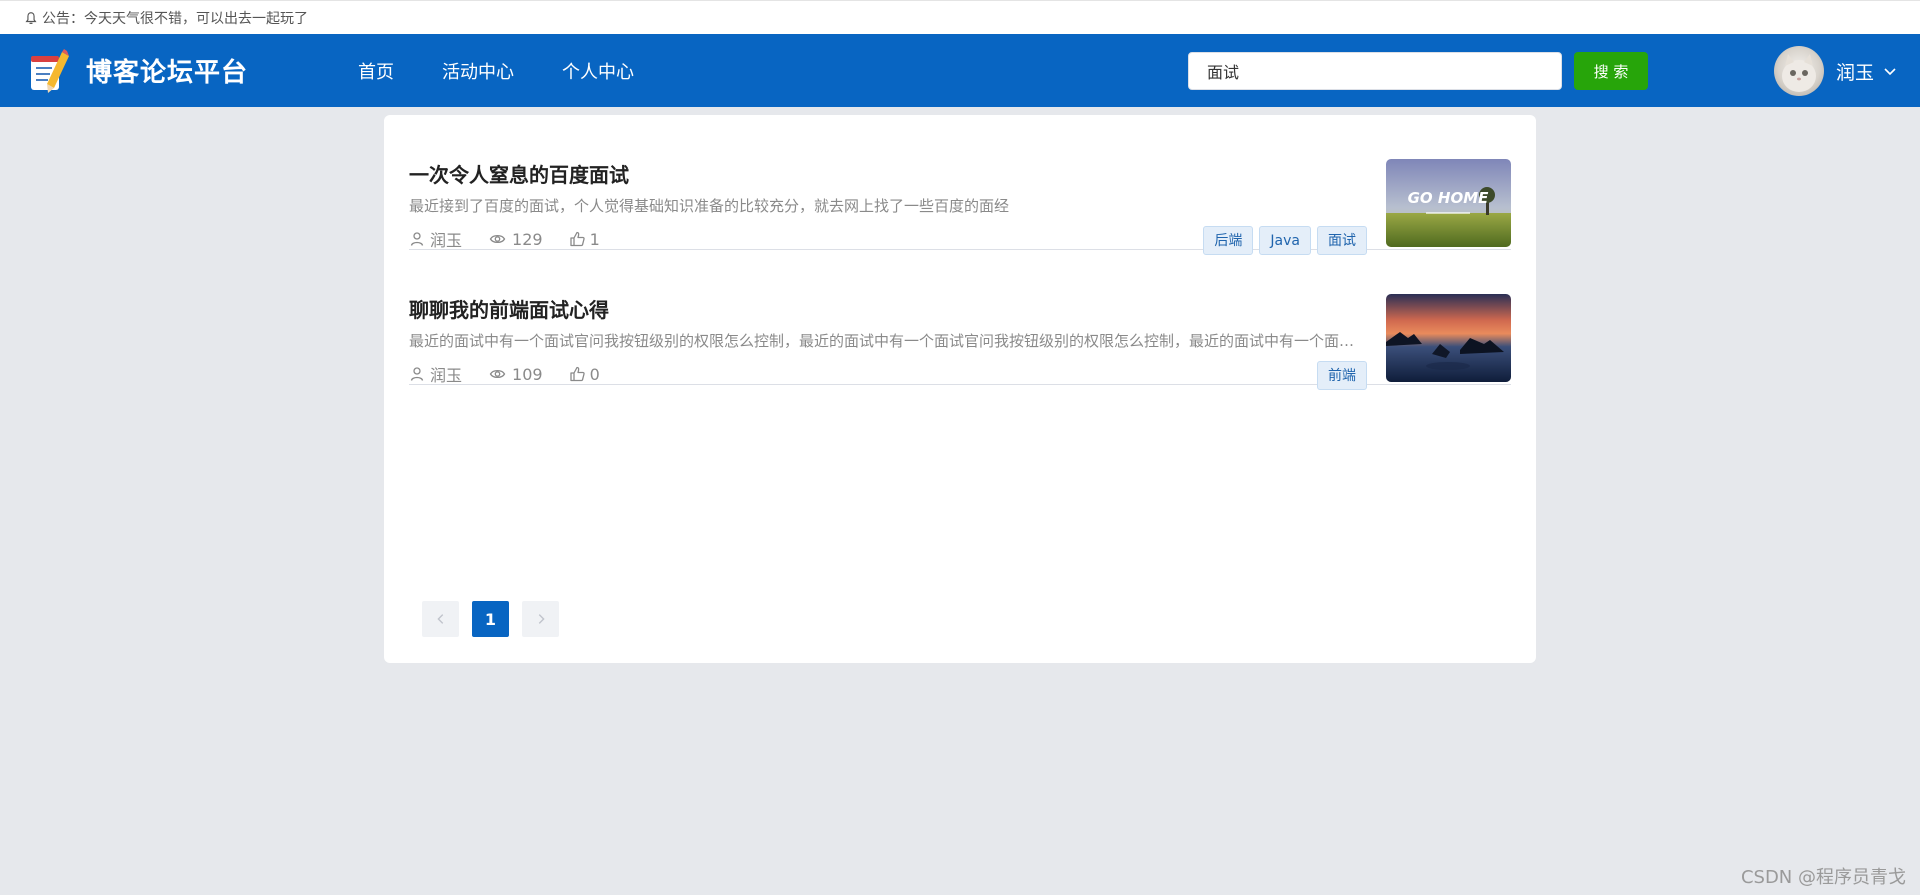 This screenshot has height=895, width=1920. I want to click on views-count: 129, so click(527, 239).